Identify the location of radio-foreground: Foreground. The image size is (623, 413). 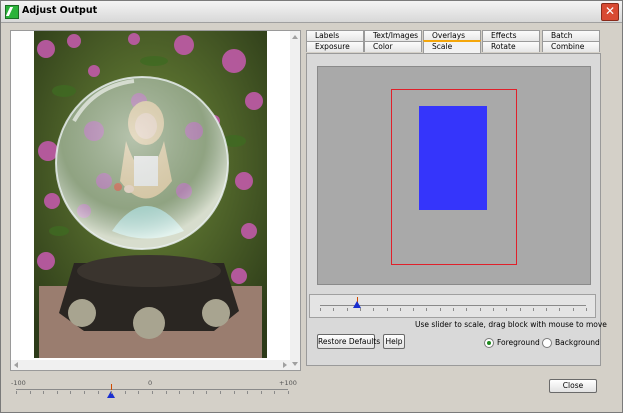
(512, 343).